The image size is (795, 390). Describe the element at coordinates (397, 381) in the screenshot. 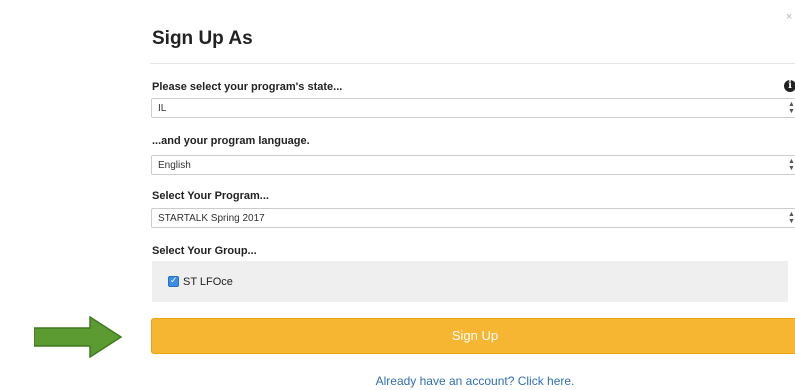

I see `login-link: Already have an account? Click here.` at that location.